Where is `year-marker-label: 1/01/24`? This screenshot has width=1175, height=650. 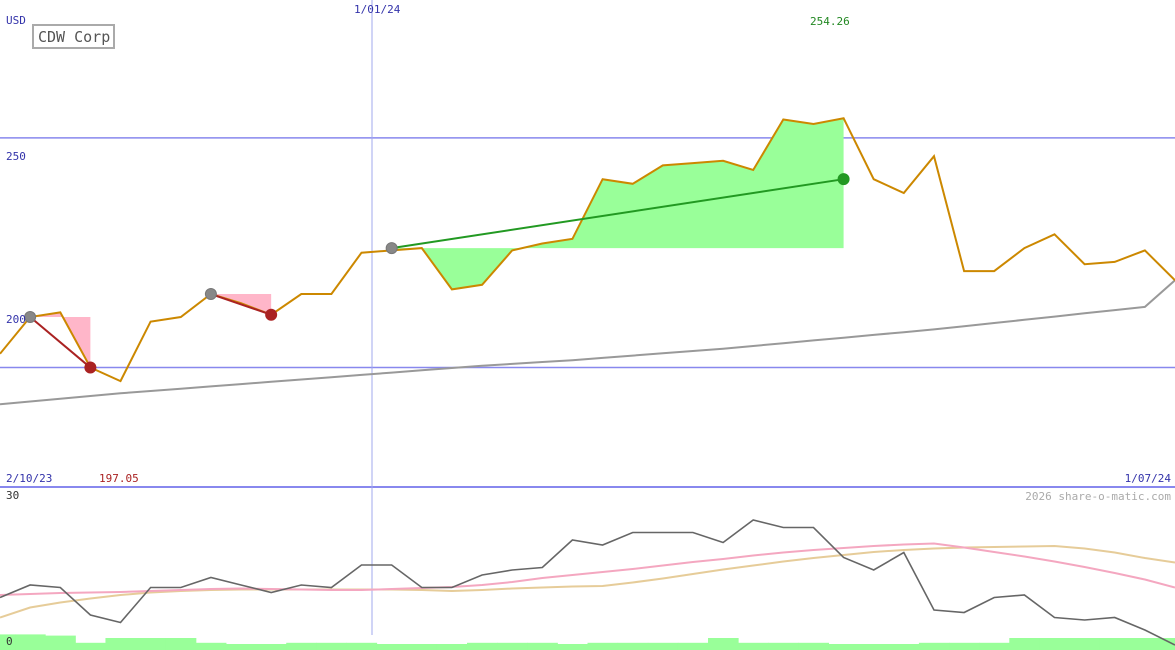
year-marker-label: 1/01/24 is located at coordinates (377, 9).